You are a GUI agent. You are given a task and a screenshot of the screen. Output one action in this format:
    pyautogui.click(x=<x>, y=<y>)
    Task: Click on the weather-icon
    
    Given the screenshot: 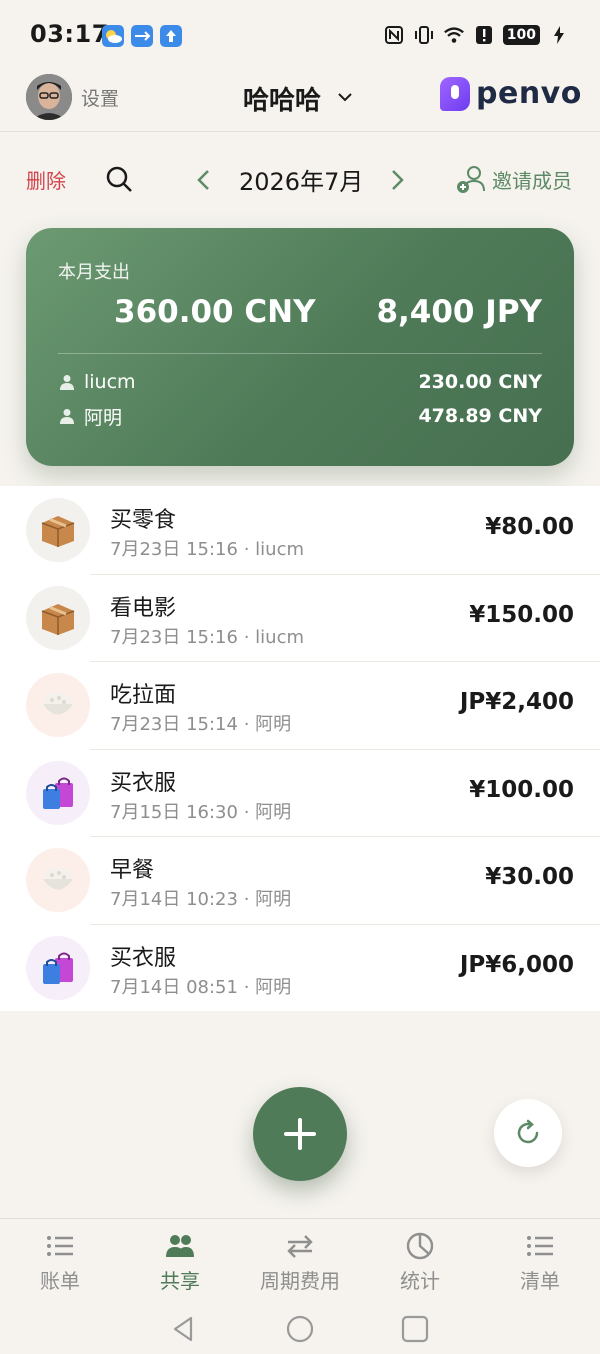 What is the action you would take?
    pyautogui.click(x=113, y=36)
    